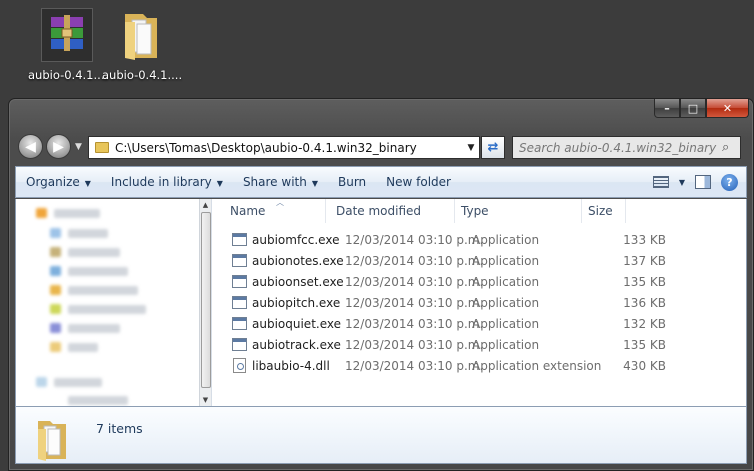 The height and width of the screenshot is (471, 754). Describe the element at coordinates (58, 146) in the screenshot. I see `forward-button: ▶` at that location.